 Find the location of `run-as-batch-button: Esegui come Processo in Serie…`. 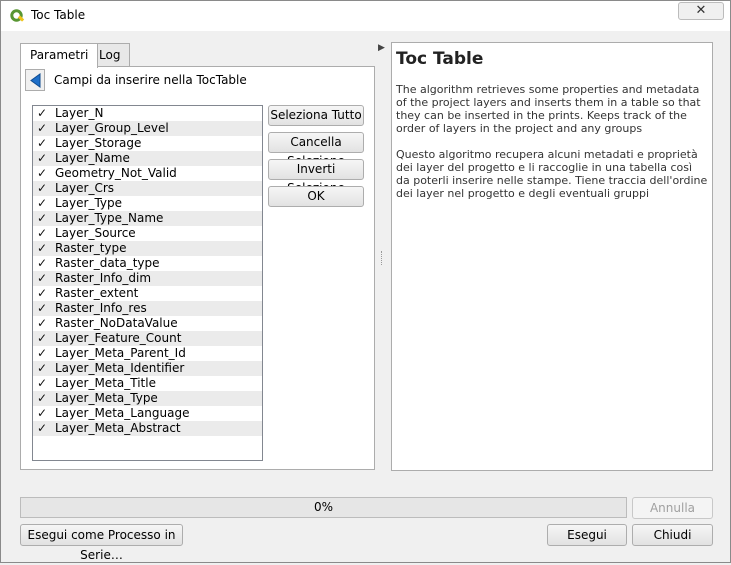

run-as-batch-button: Esegui come Processo in Serie… is located at coordinates (101, 543).